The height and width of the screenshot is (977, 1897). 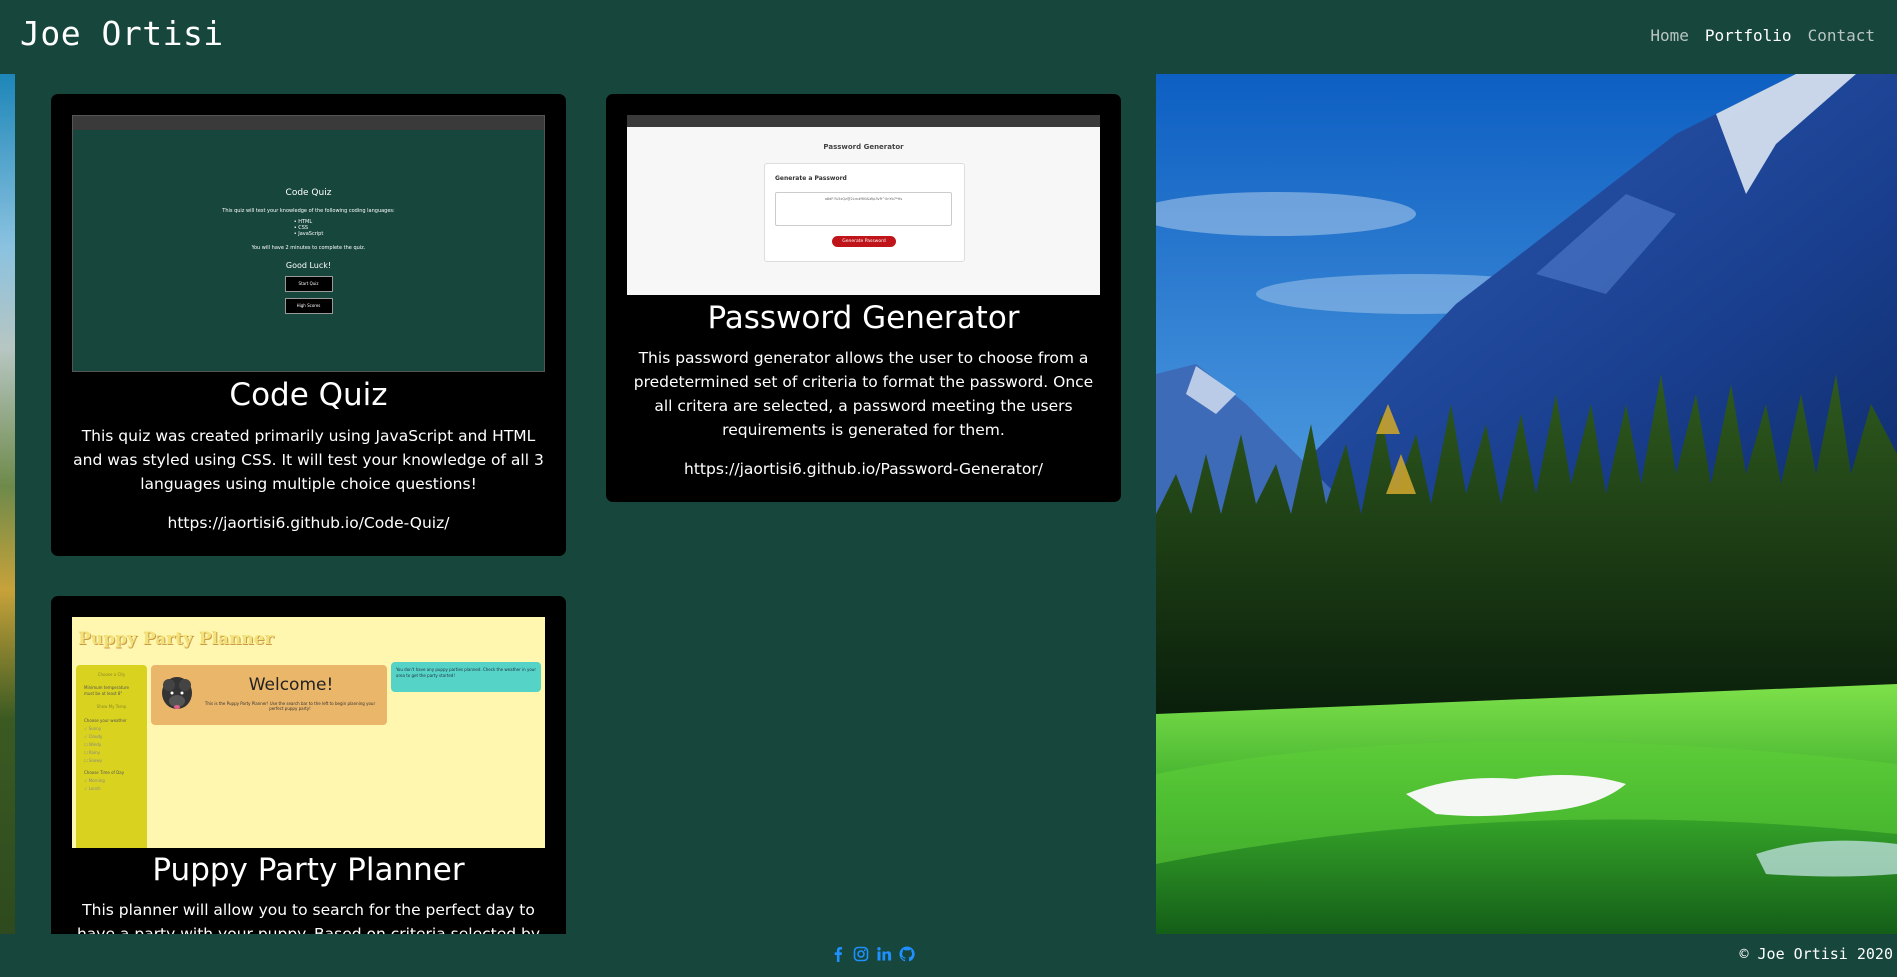 I want to click on github-icon, so click(x=907, y=954).